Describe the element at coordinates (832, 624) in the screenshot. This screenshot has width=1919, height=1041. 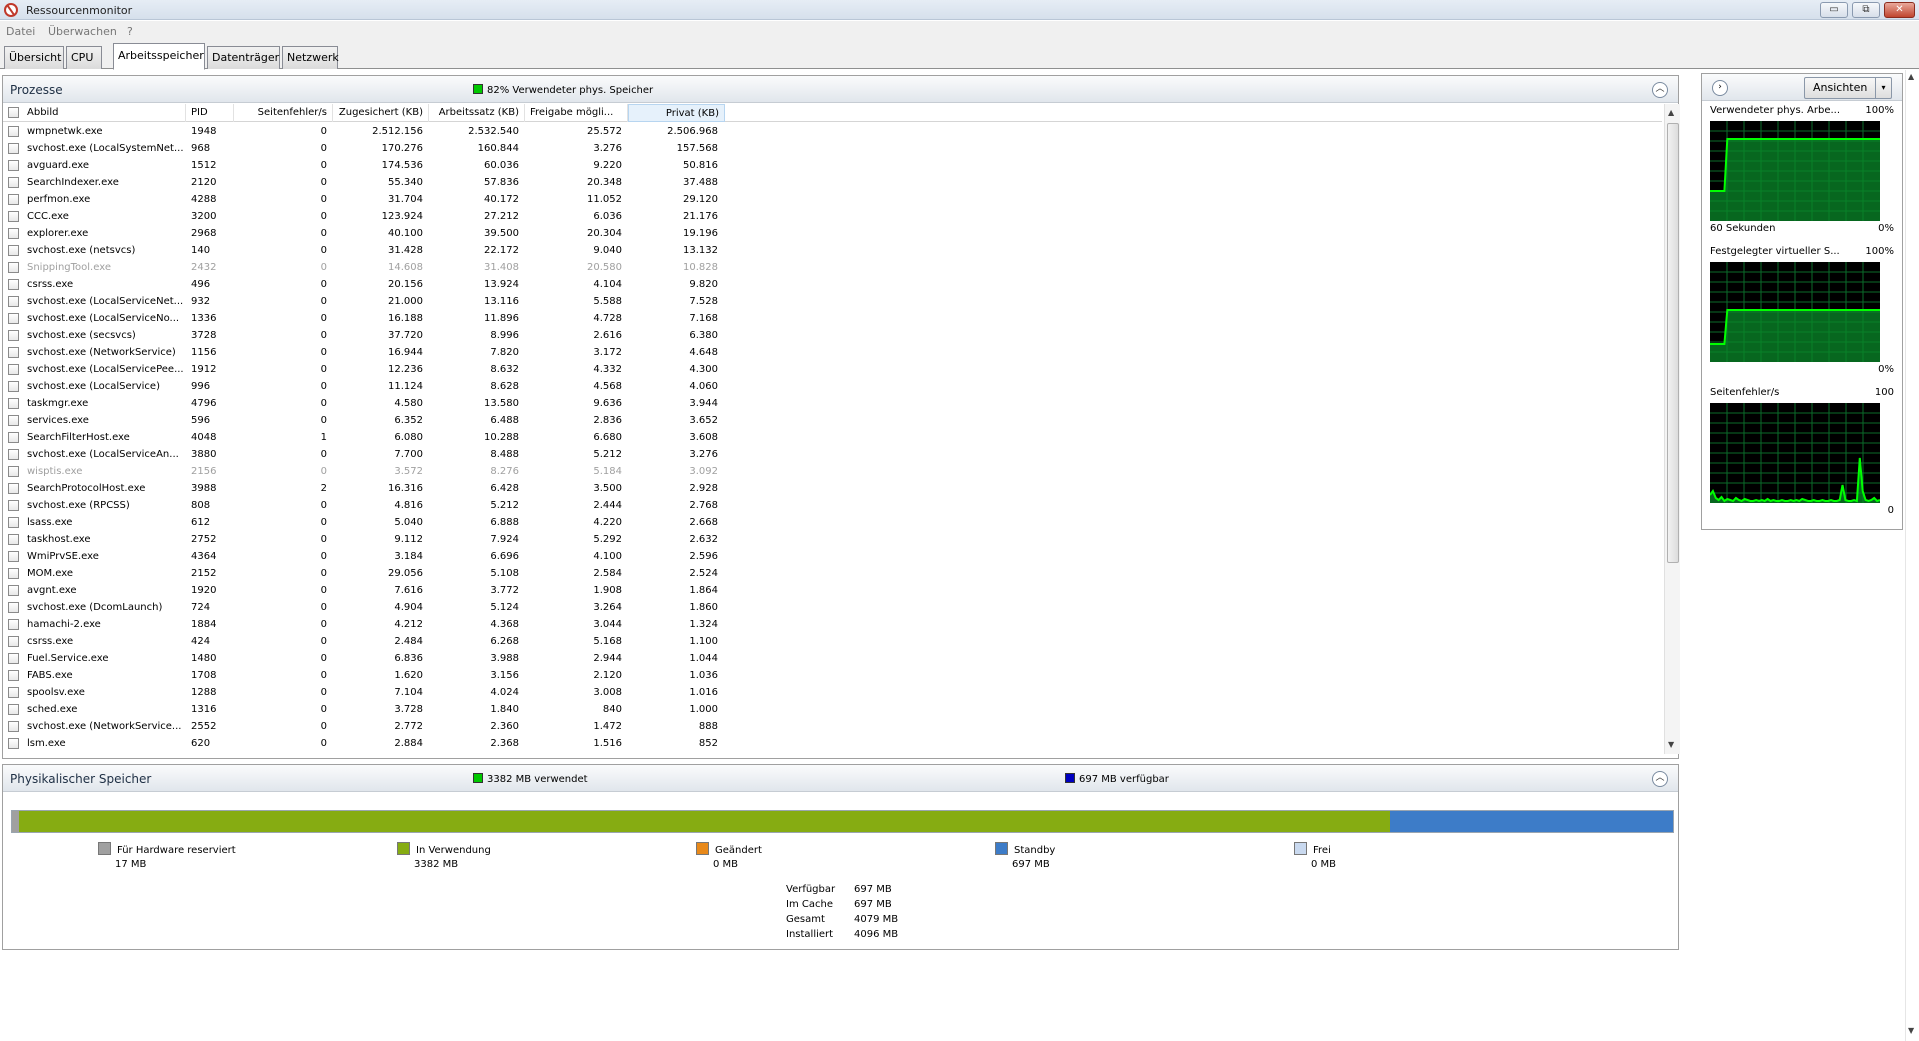
I see `table-row: hamachi-2.exe 1884 0 4.212 4.368 3.044 1.324` at that location.